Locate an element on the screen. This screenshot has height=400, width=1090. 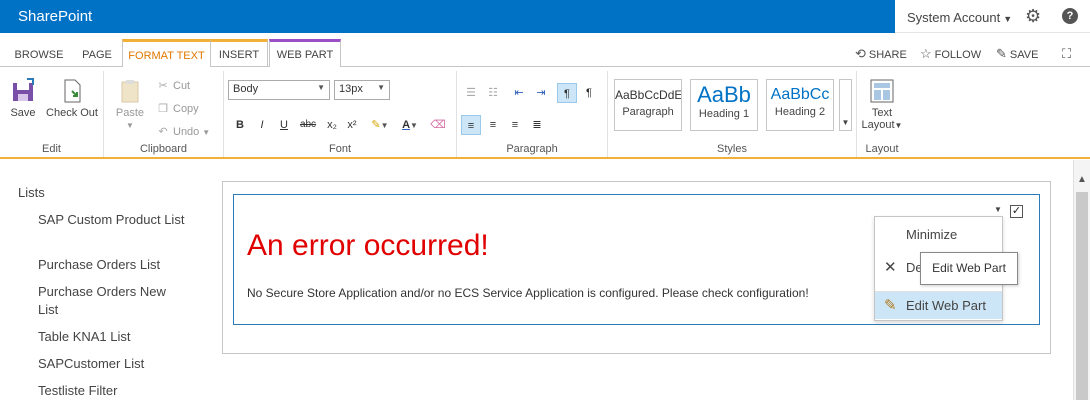
close-icon: ✕ is located at coordinates (890, 267).